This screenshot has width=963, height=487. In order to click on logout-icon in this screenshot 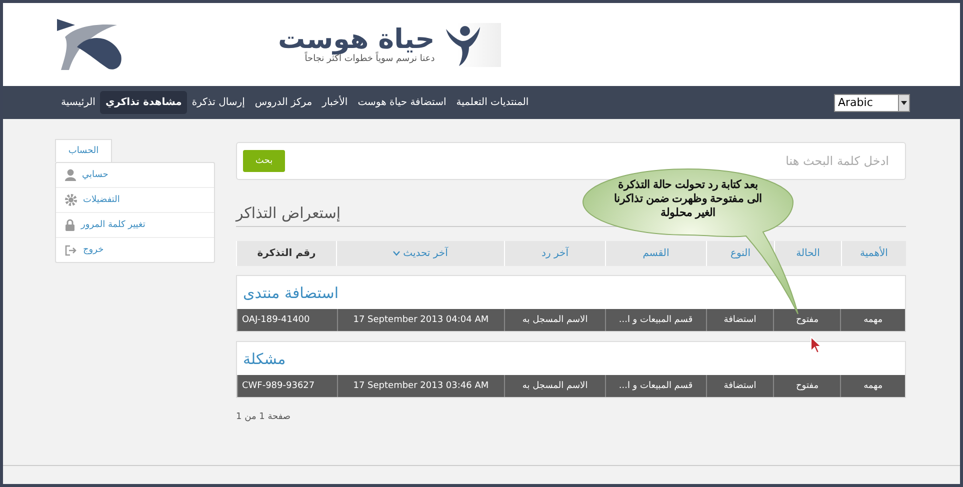, I will do `click(71, 250)`.